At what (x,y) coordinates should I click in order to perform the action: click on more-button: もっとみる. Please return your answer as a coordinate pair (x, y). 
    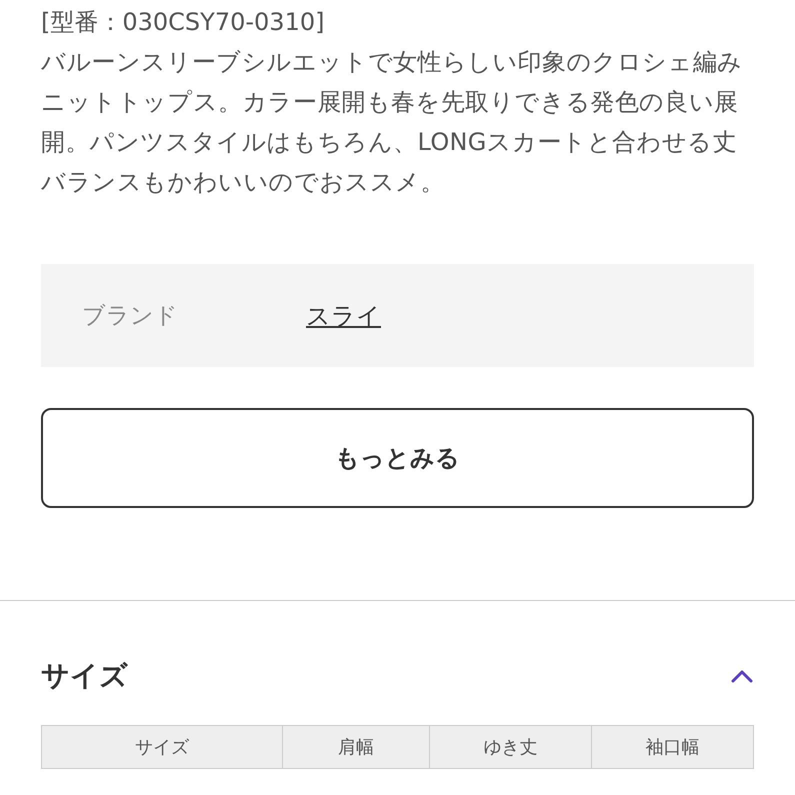
    Looking at the image, I should click on (397, 458).